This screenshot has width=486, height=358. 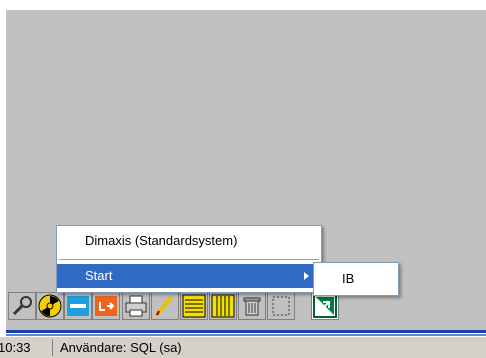 I want to click on edit-icon, so click(x=165, y=306).